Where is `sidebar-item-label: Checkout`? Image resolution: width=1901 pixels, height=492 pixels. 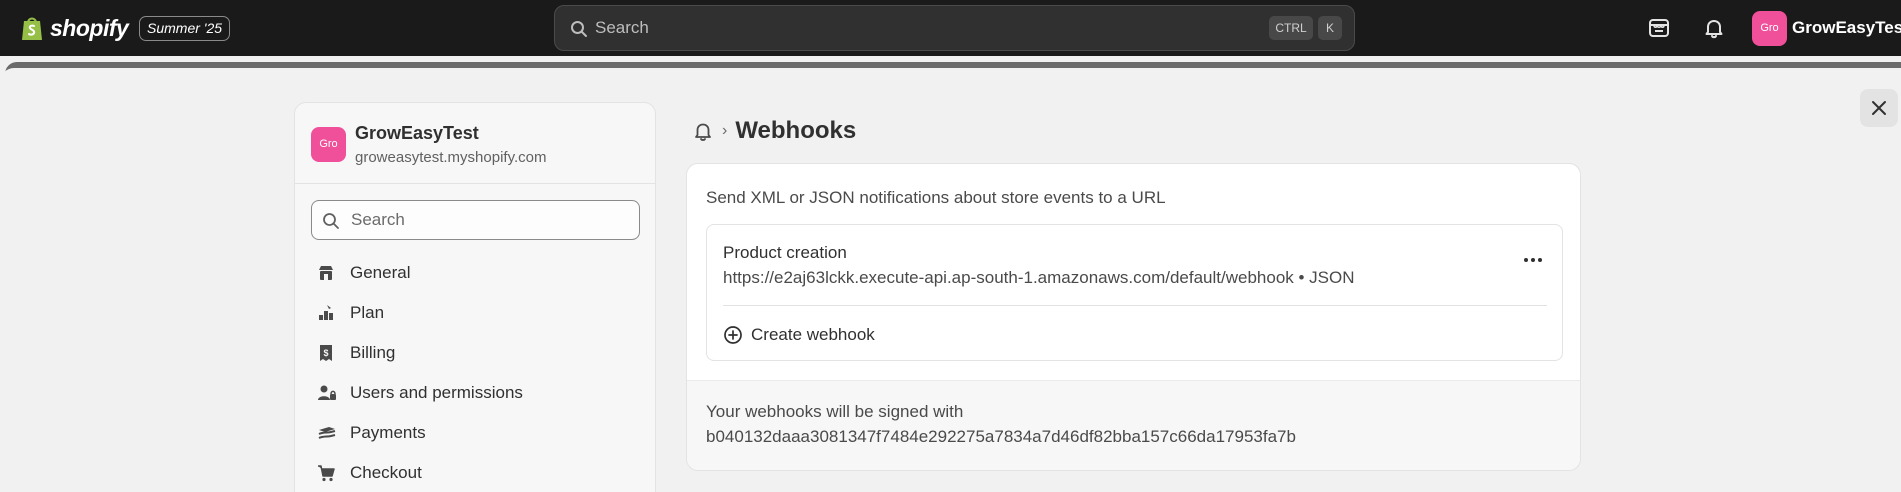 sidebar-item-label: Checkout is located at coordinates (386, 472).